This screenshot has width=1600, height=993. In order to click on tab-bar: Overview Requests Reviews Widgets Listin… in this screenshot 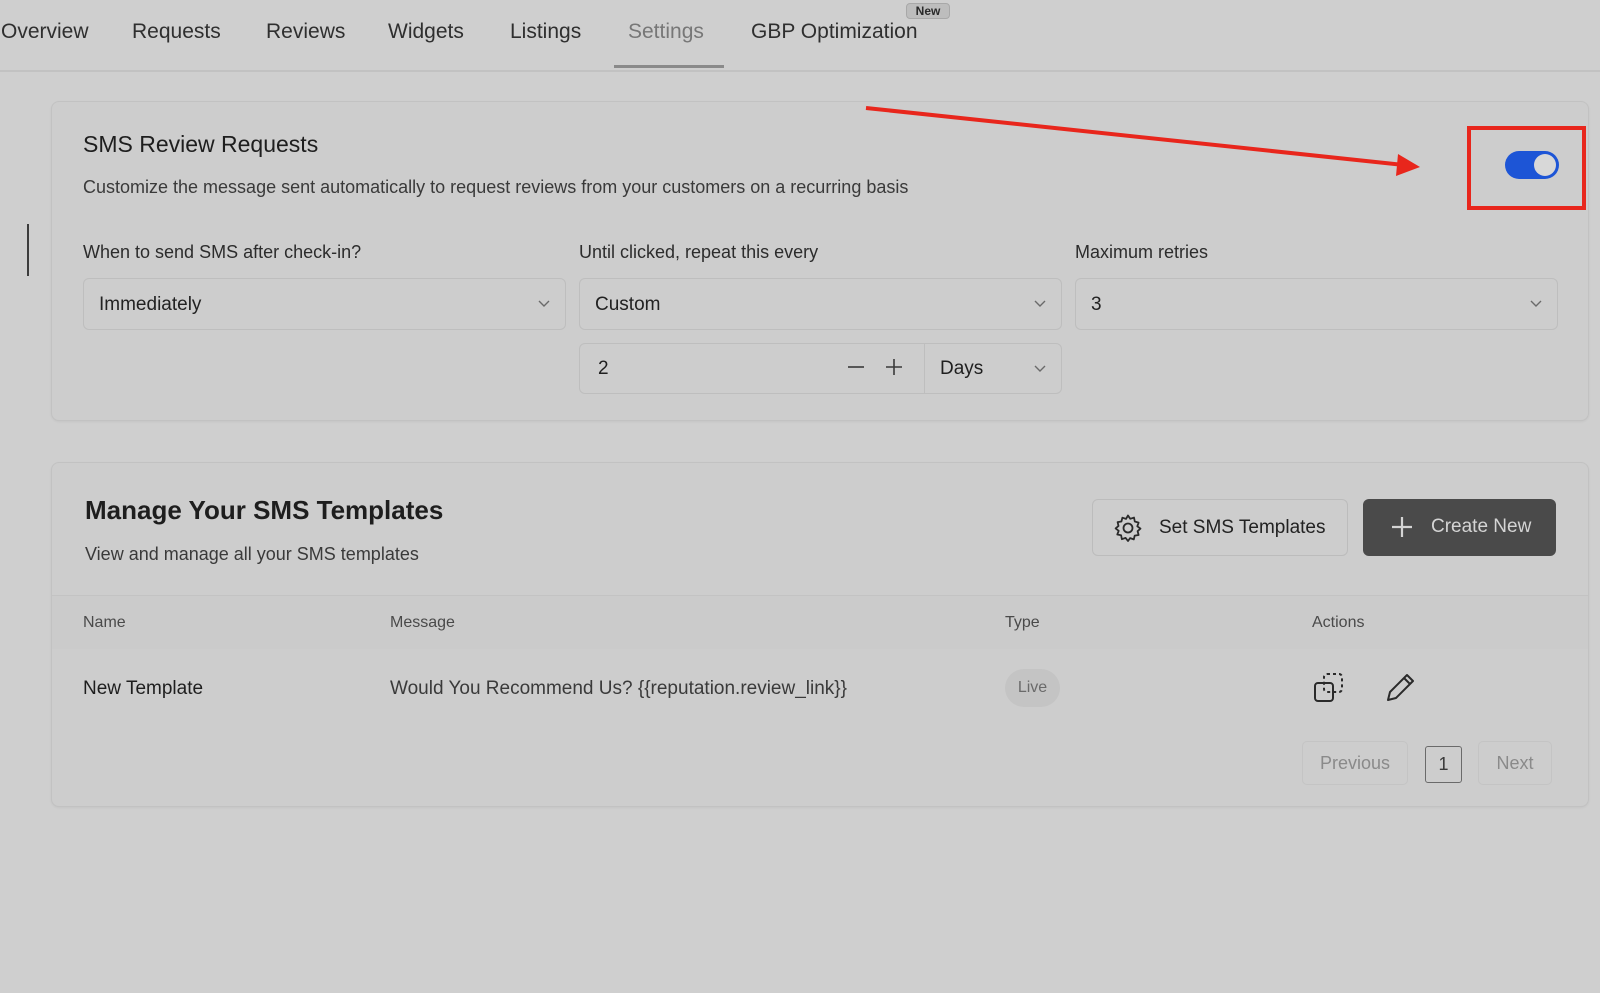, I will do `click(800, 36)`.